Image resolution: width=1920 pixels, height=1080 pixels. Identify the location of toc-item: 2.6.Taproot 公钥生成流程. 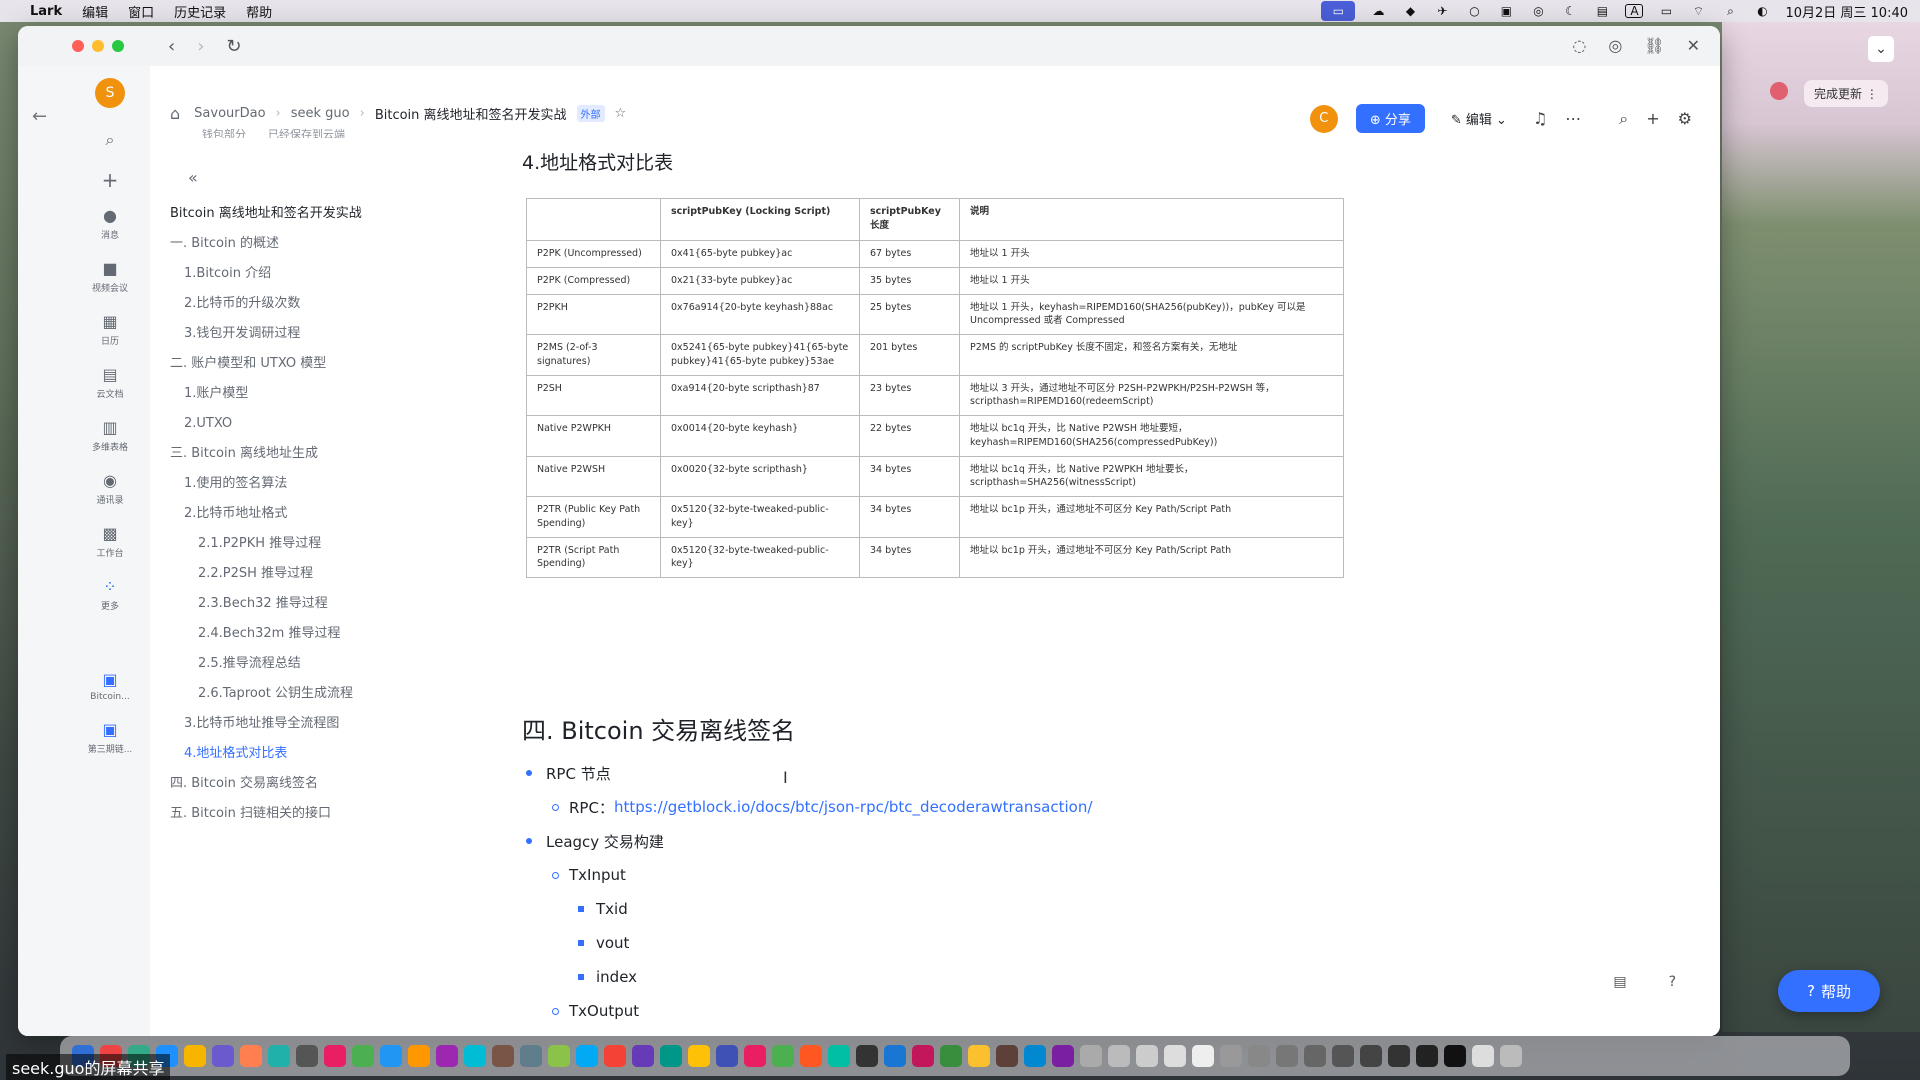
(300, 694).